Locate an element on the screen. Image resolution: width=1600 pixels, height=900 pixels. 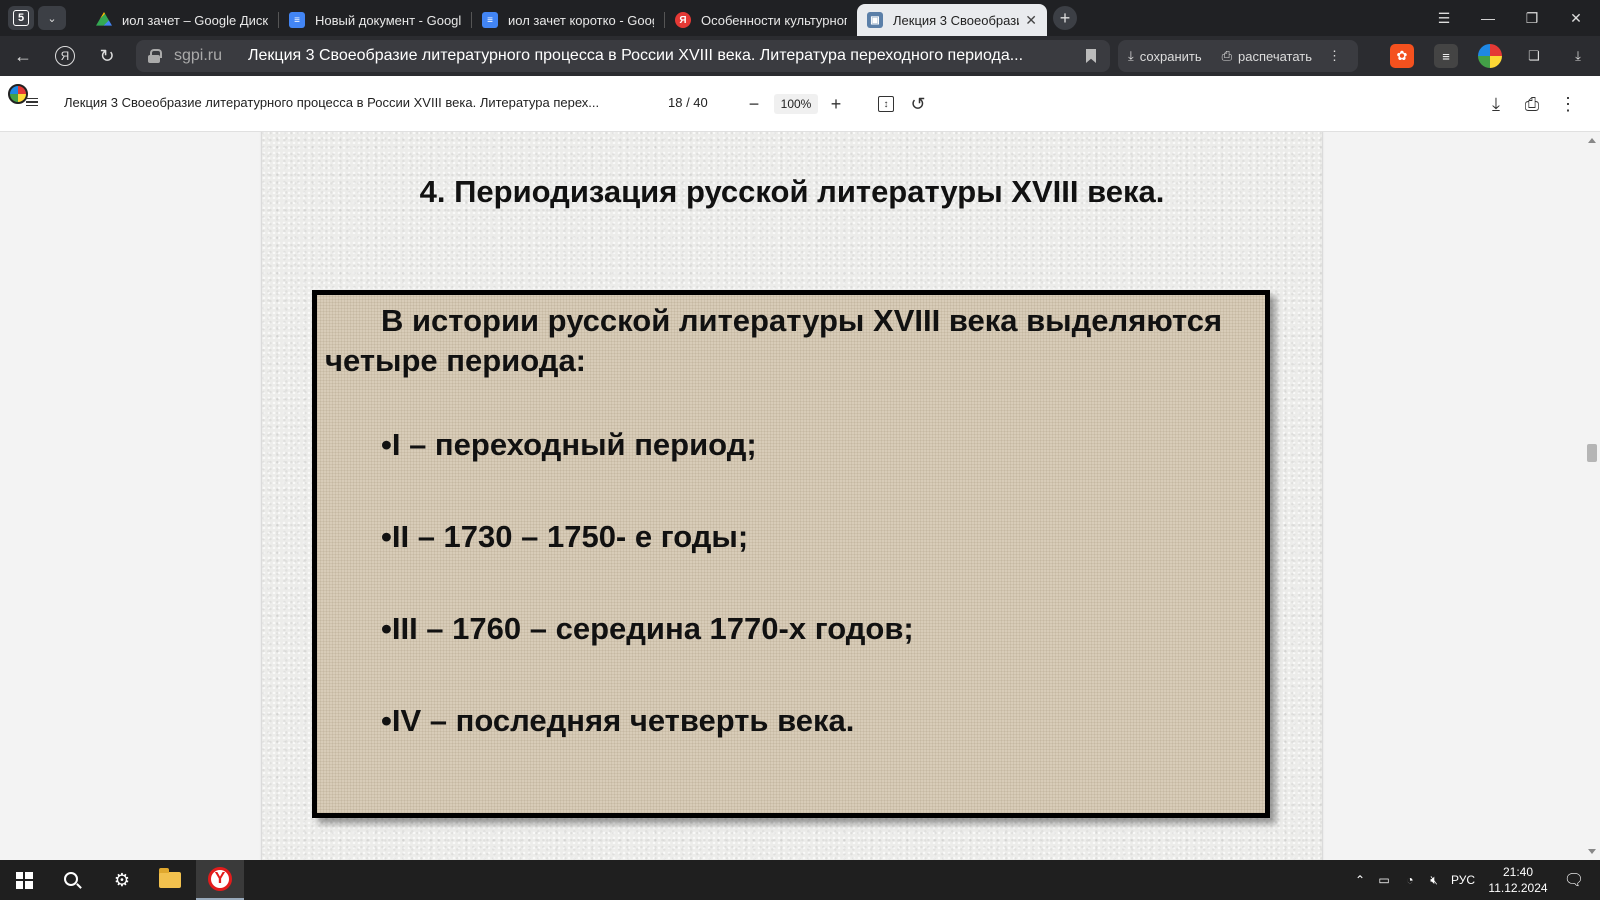
close-tab-icon: ✕ is located at coordinates (1031, 20).